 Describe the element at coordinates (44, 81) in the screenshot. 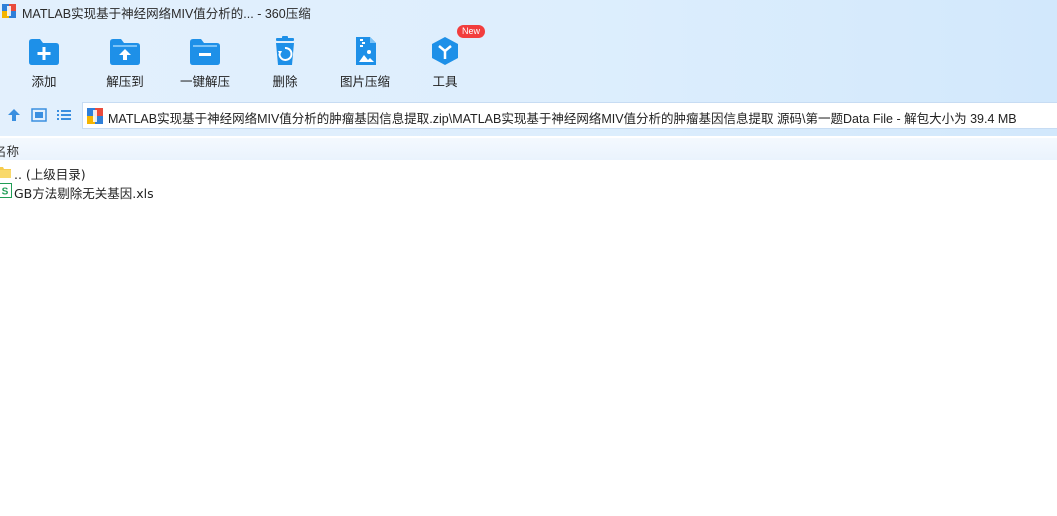

I see `add-label: 添加` at that location.